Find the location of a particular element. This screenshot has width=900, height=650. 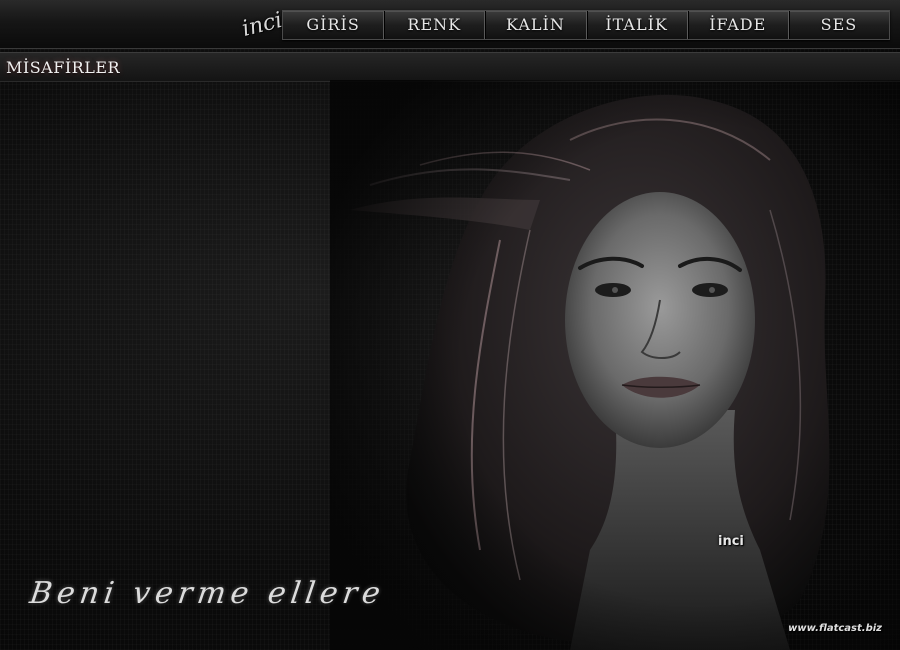

top-navigation-bar: inci GİRİS RENK KALİN İTALİK İFADE SES is located at coordinates (450, 24).